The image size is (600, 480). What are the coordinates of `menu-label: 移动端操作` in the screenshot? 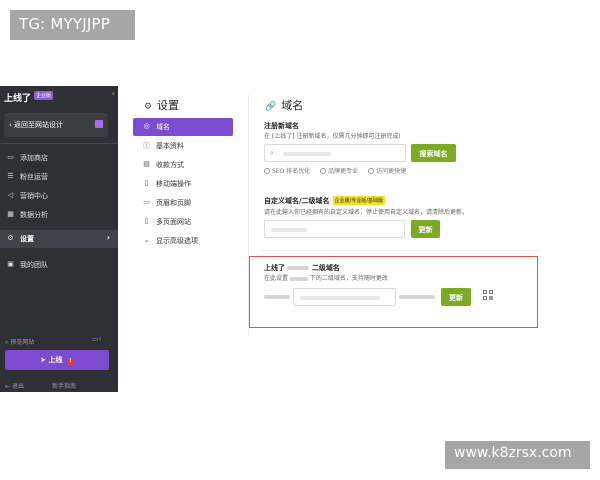 It's located at (173, 184).